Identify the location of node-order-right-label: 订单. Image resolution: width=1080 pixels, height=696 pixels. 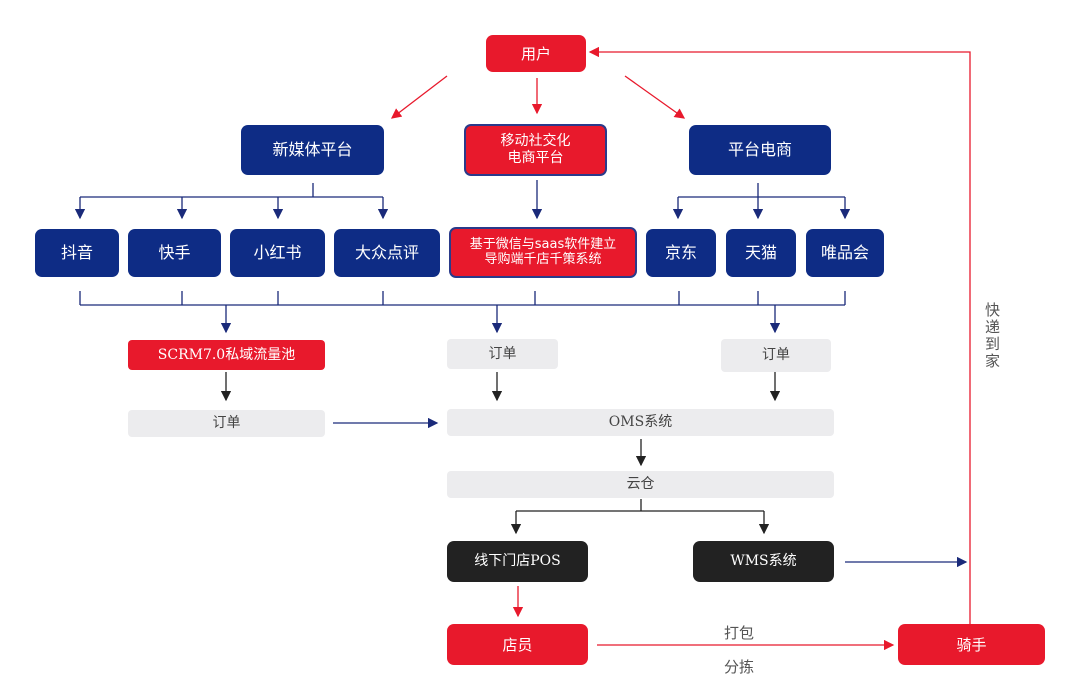
(776, 355).